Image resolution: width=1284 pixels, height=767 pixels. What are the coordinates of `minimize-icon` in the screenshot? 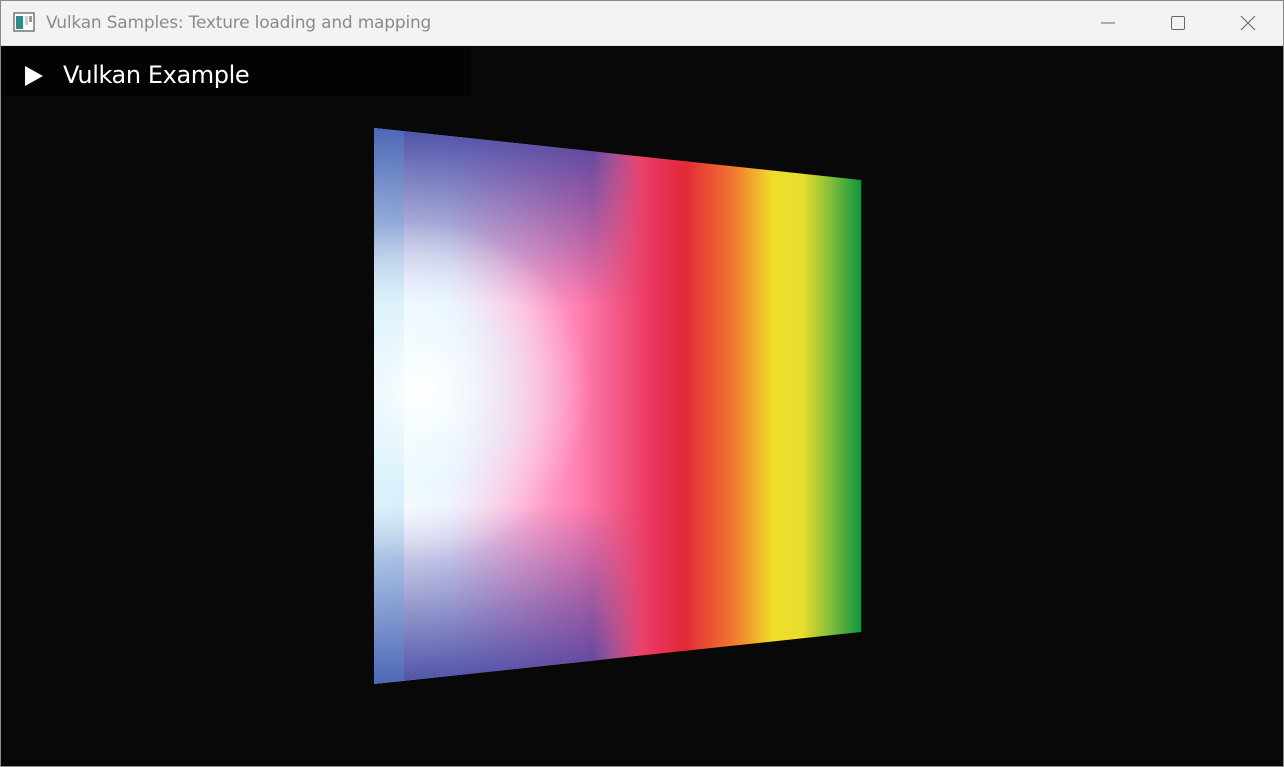 It's located at (1108, 23).